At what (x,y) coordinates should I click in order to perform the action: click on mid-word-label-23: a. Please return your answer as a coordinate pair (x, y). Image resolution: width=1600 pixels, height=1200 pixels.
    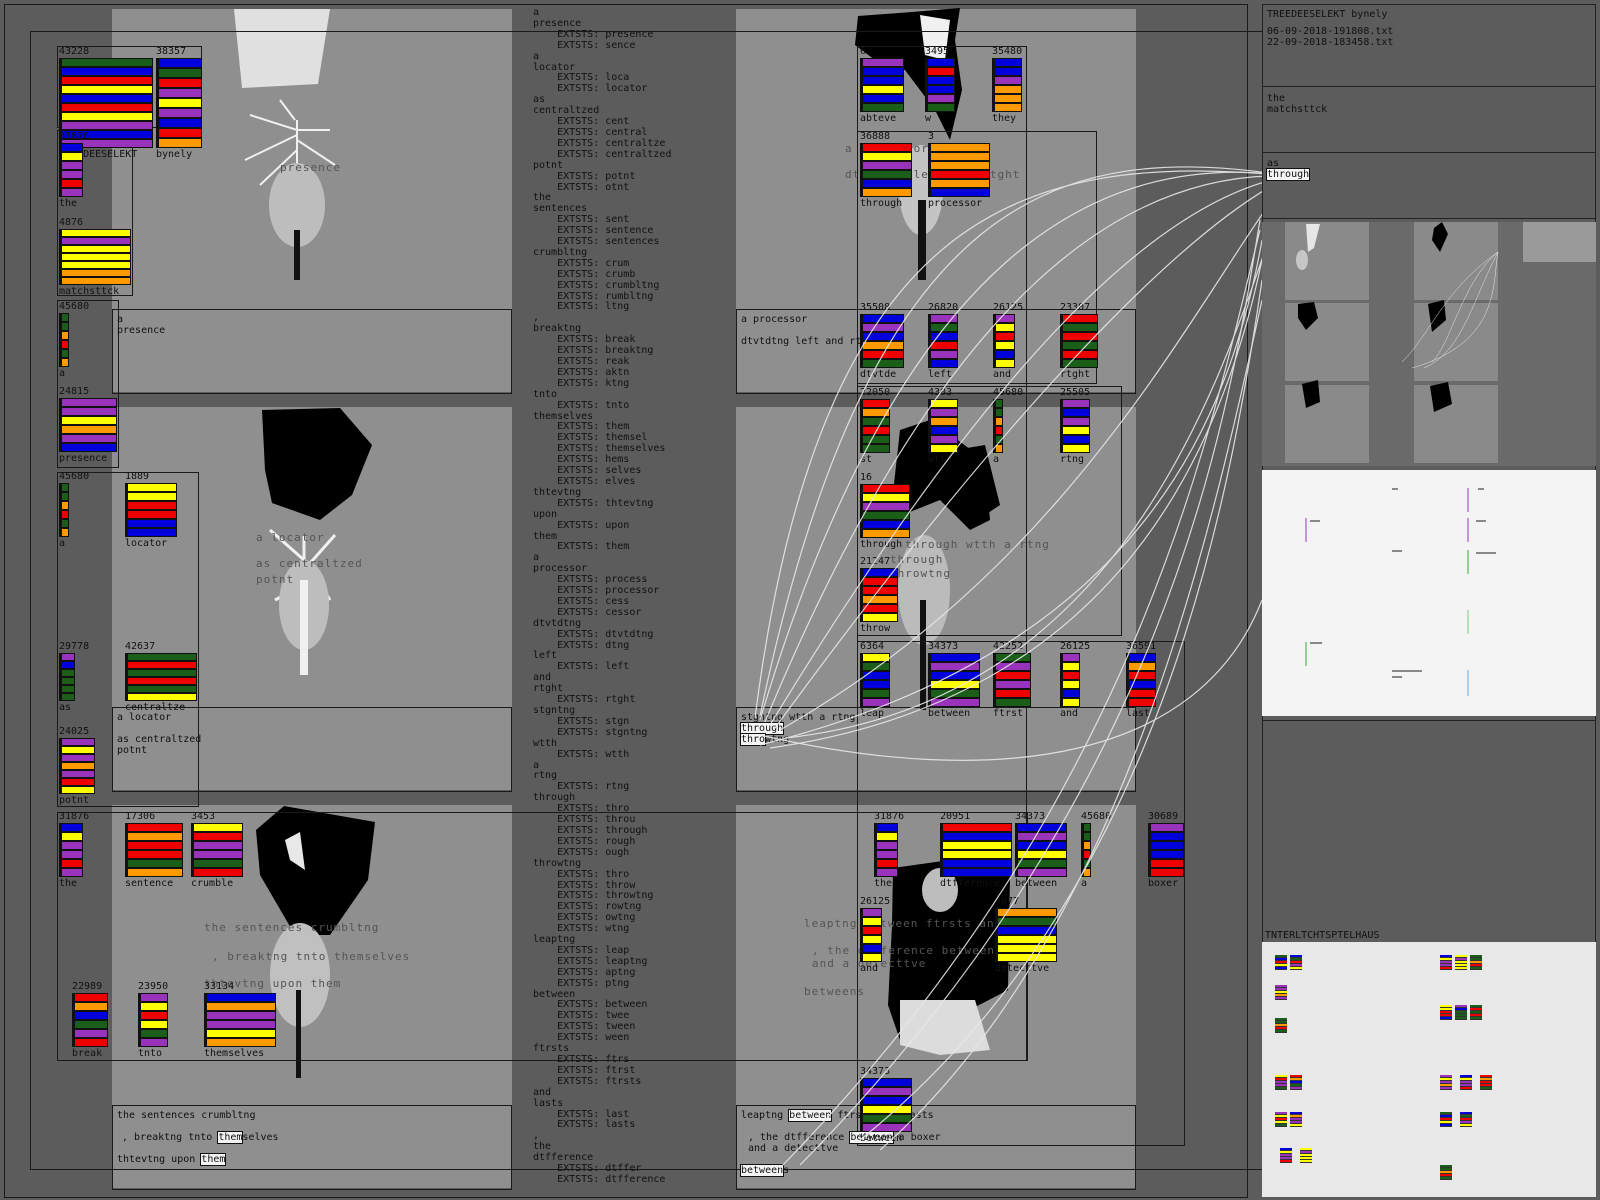
    Looking at the image, I should click on (1084, 884).